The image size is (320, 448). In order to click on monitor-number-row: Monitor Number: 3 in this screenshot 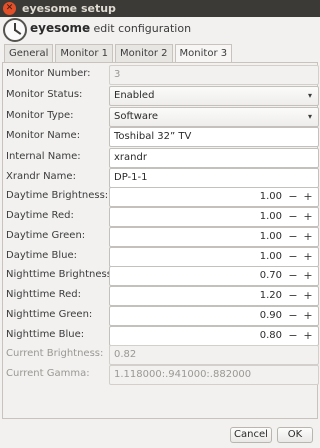, I will do `click(161, 75)`.